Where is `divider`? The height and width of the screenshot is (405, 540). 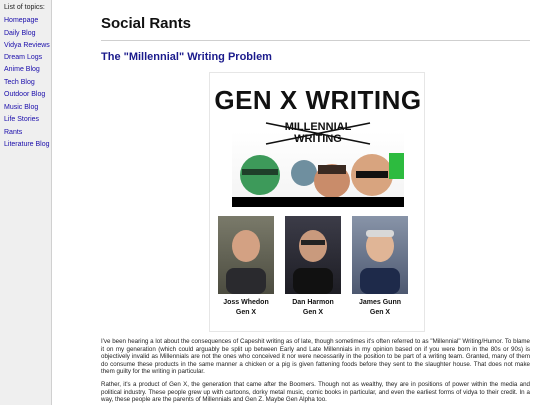
divider is located at coordinates (315, 40).